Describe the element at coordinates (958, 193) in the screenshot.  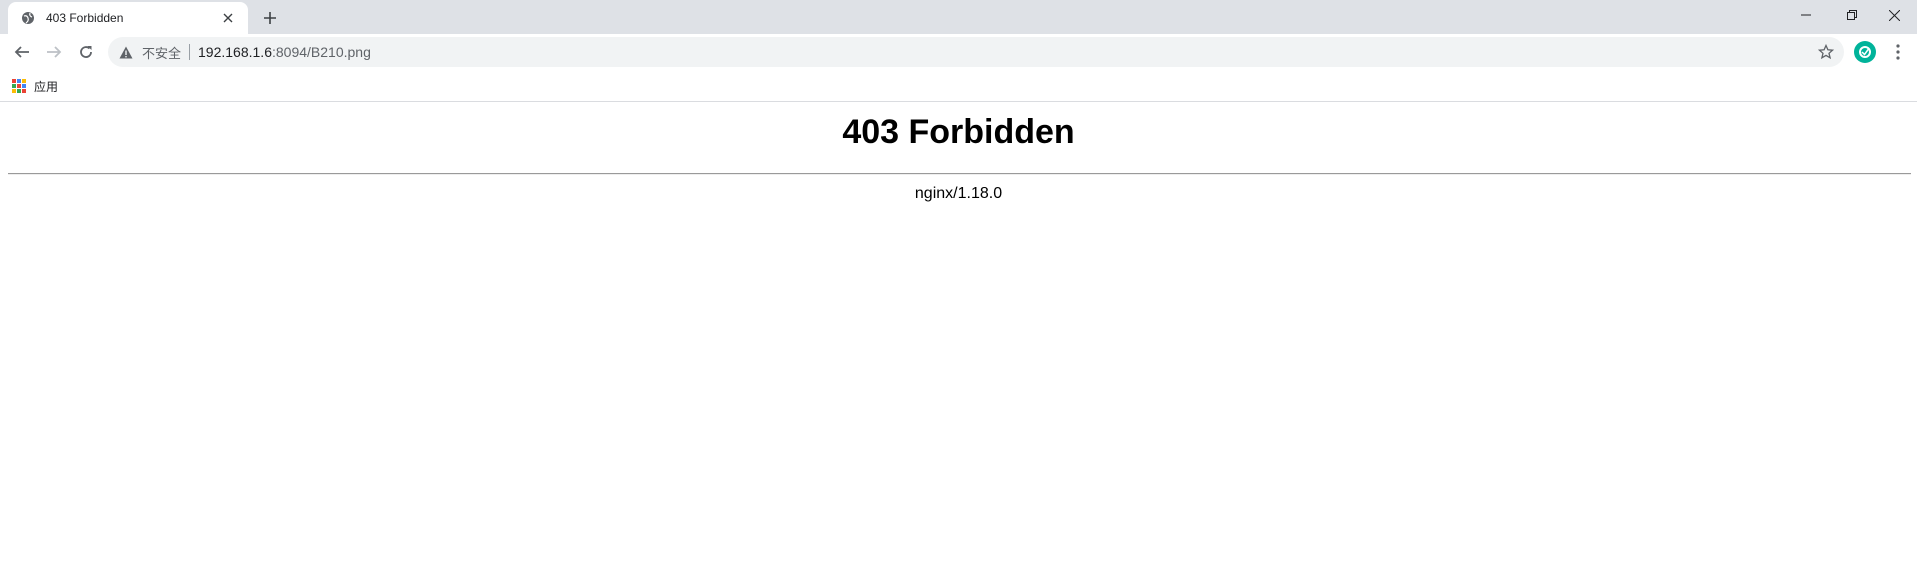
I see `server-signature: nginx/1.18.0` at that location.